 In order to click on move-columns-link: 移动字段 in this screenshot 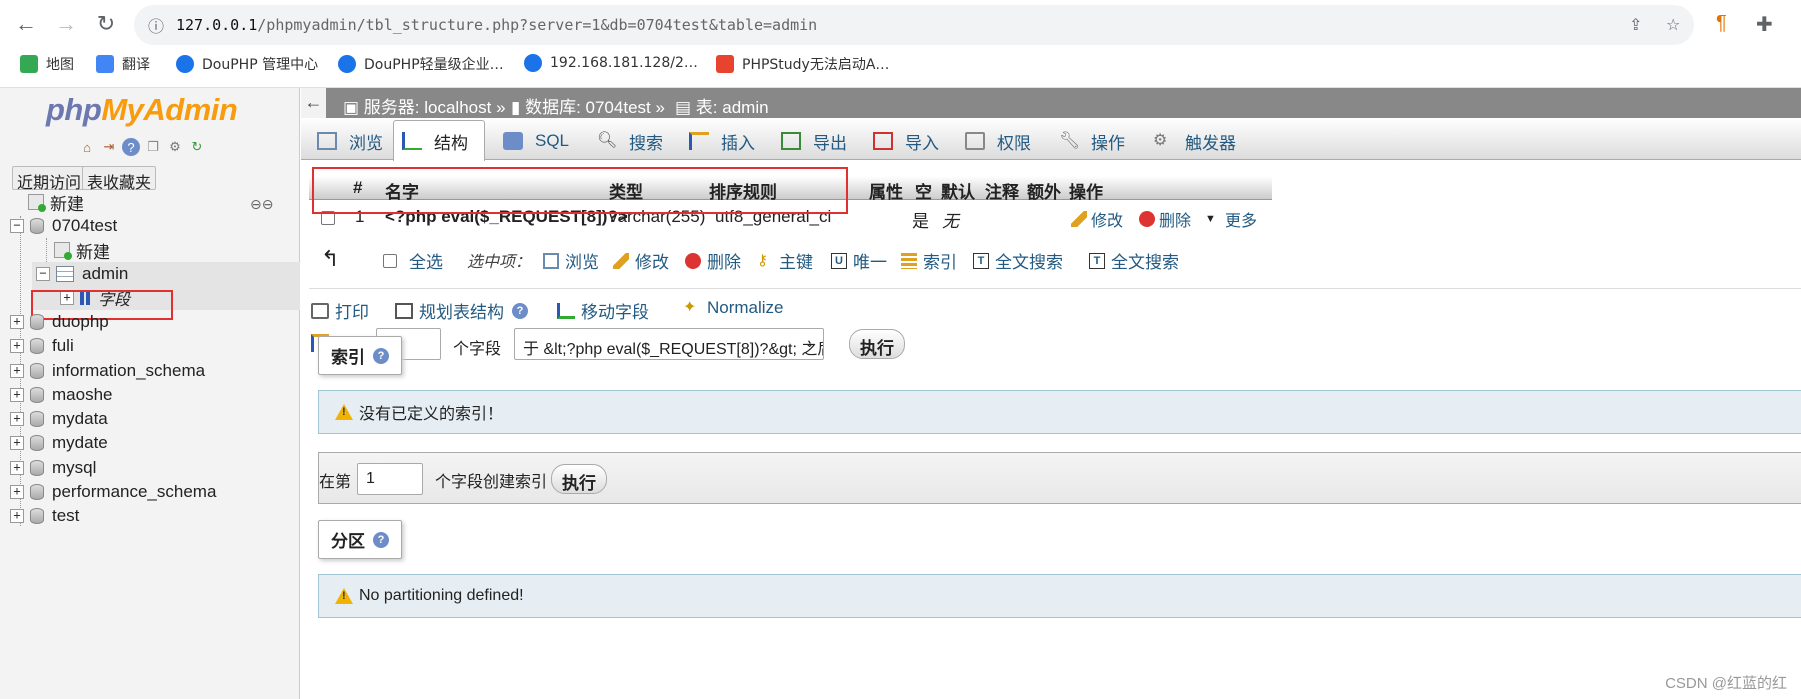, I will do `click(603, 310)`.